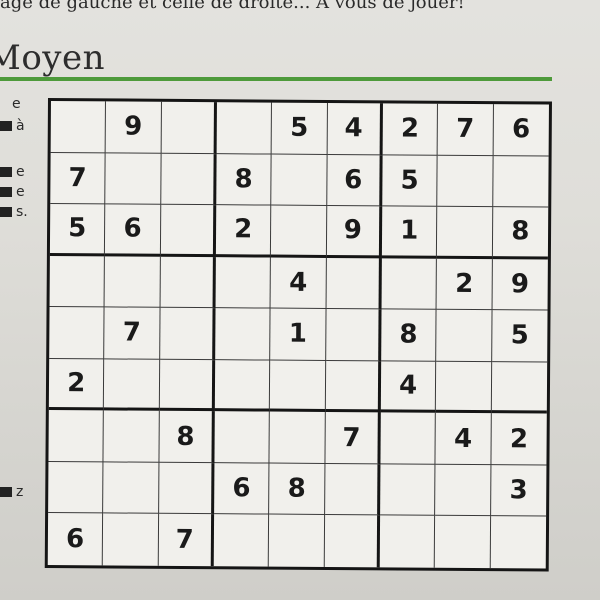  Describe the element at coordinates (276, 79) in the screenshot. I see `heading-rule` at that location.